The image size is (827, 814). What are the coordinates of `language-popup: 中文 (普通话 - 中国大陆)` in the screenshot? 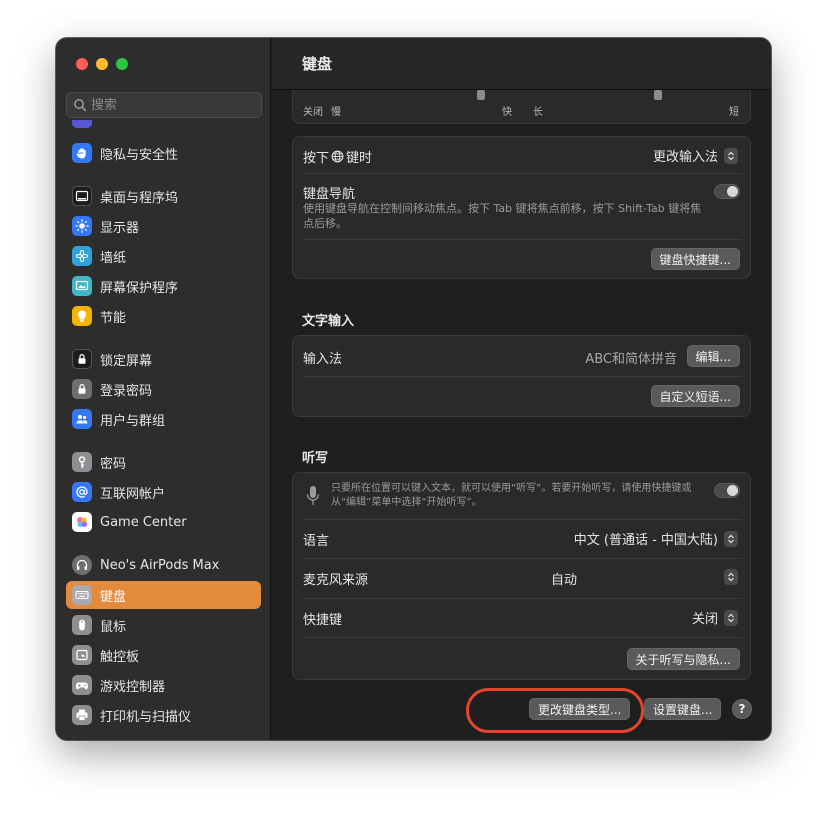 It's located at (656, 538).